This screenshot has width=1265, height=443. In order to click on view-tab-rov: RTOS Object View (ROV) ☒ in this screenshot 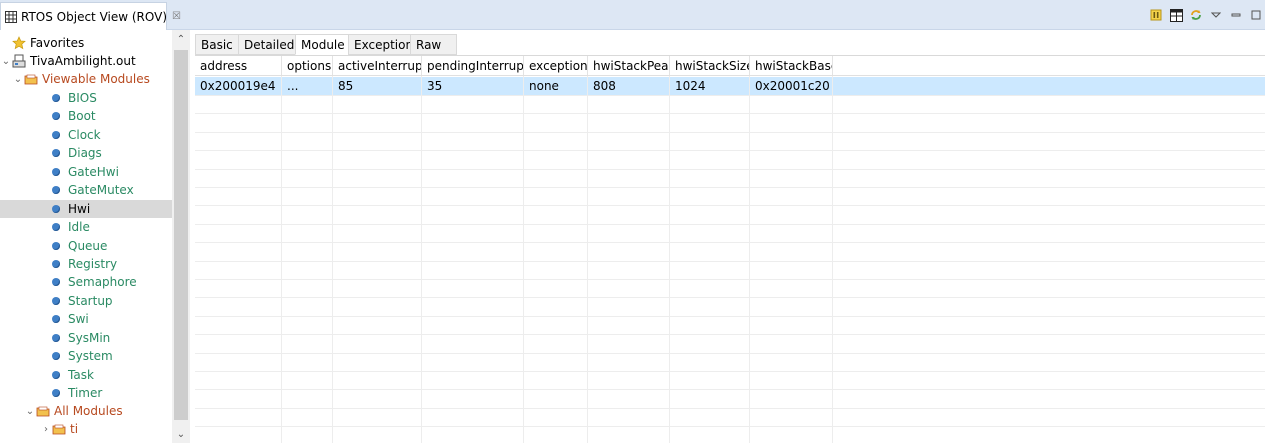, I will do `click(90, 16)`.